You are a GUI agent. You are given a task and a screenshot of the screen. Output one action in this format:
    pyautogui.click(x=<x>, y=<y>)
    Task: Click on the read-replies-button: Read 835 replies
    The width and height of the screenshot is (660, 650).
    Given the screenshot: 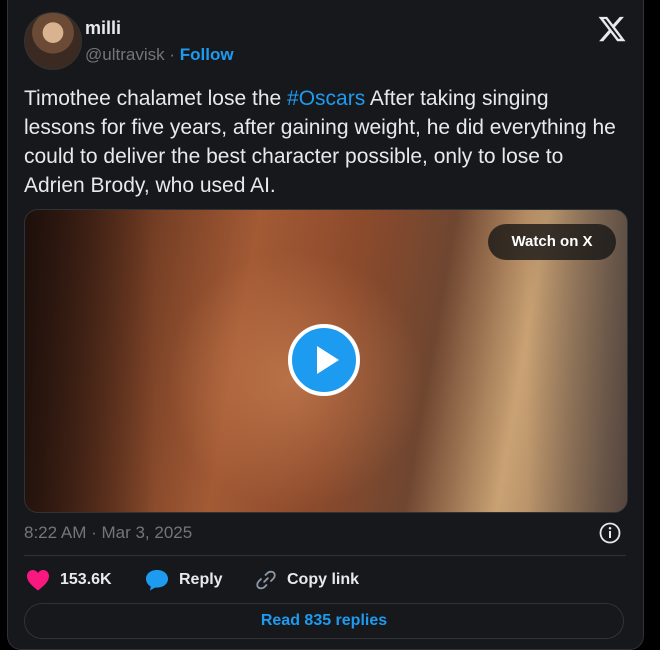 What is the action you would take?
    pyautogui.click(x=324, y=621)
    